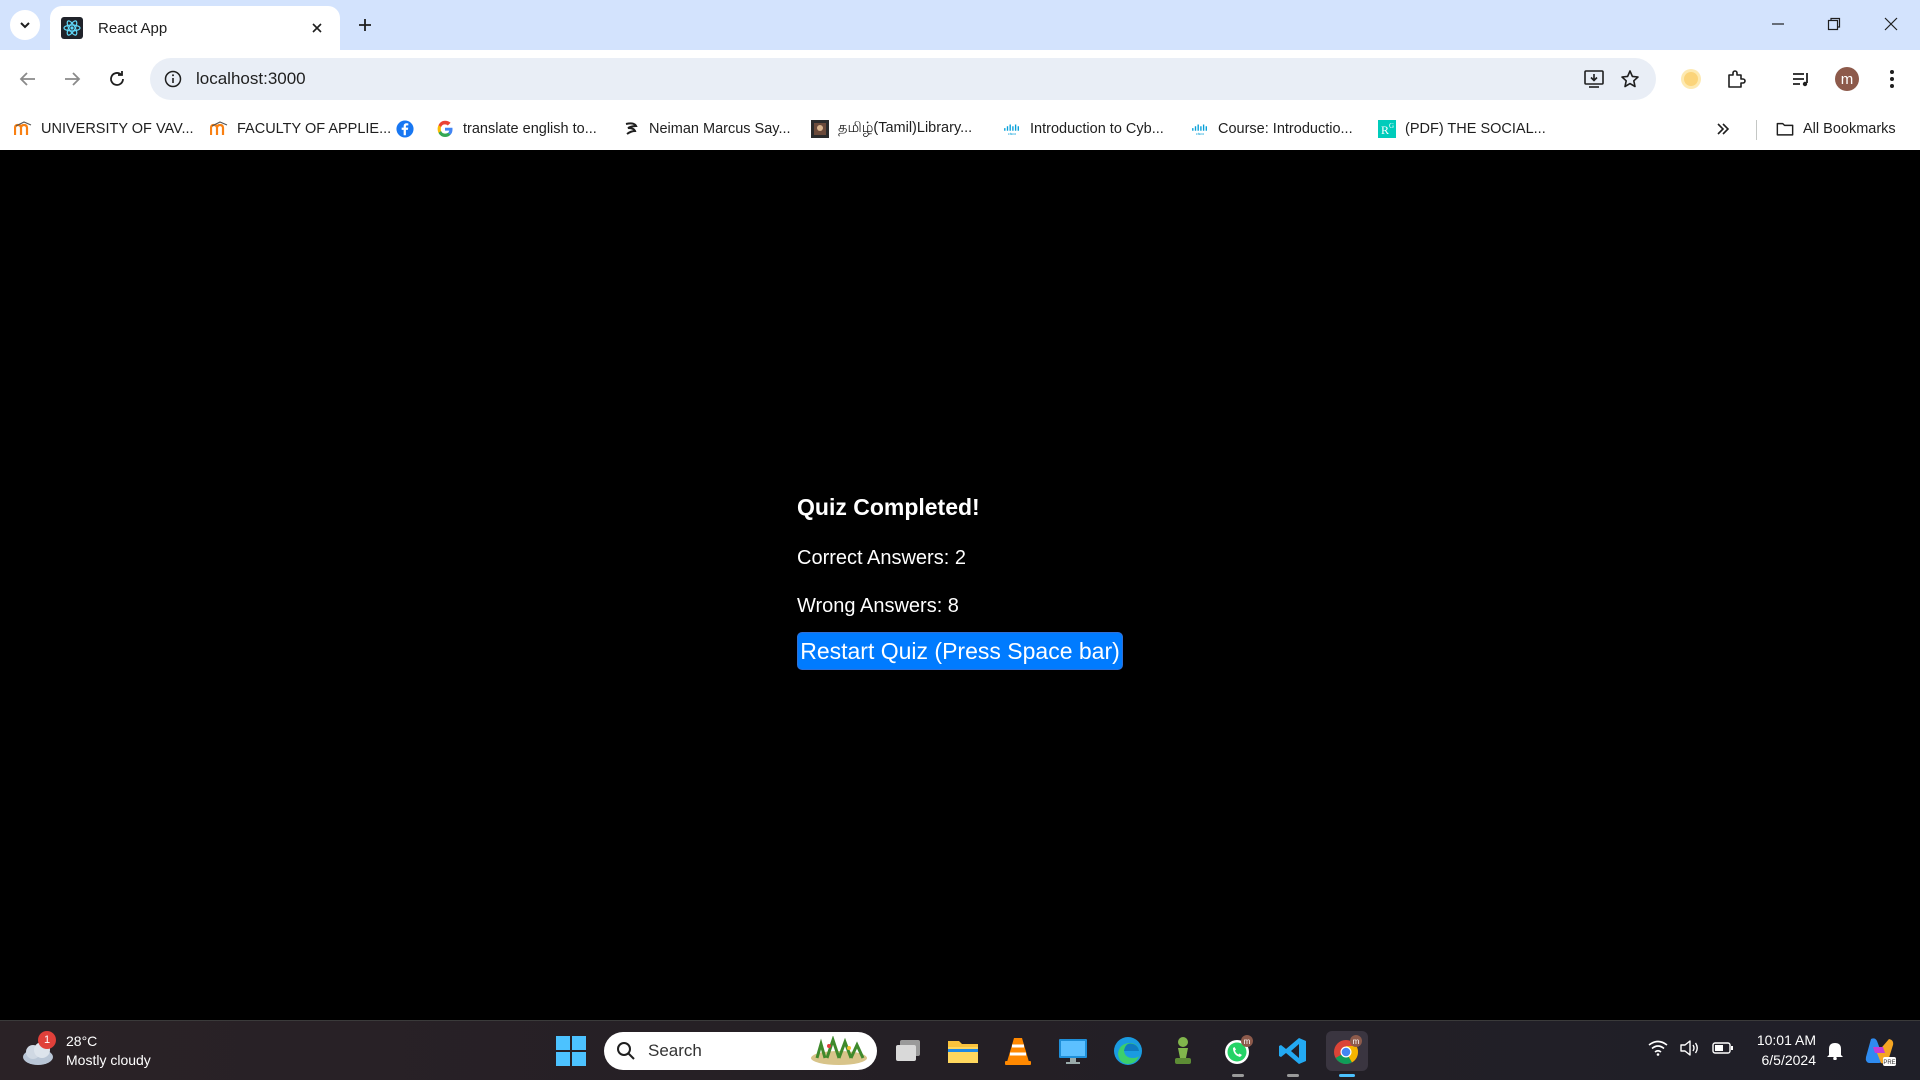 This screenshot has height=1080, width=1920. Describe the element at coordinates (1723, 1048) in the screenshot. I see `battery-icon` at that location.